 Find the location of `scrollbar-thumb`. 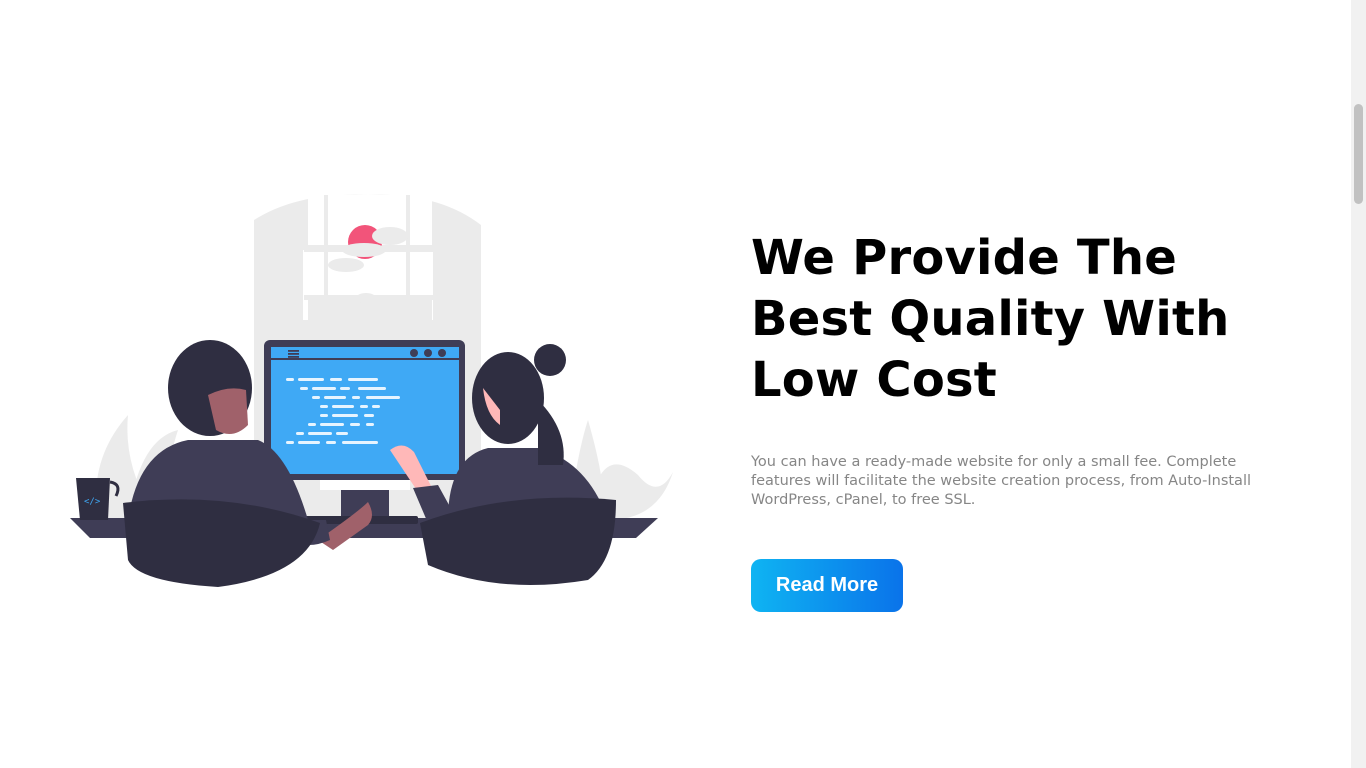

scrollbar-thumb is located at coordinates (1358, 154).